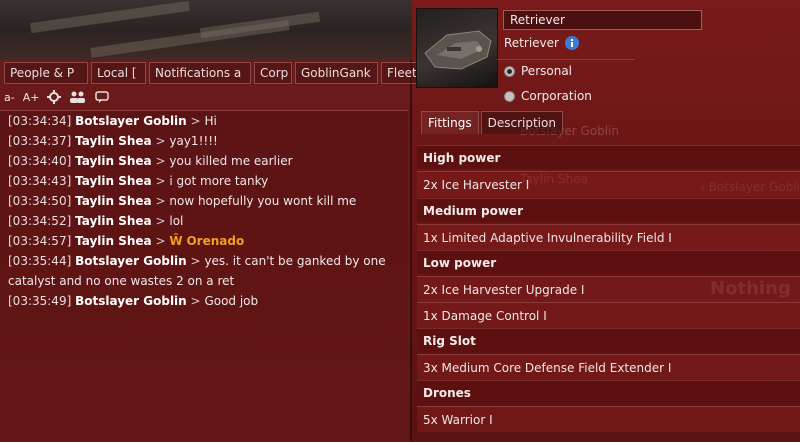  Describe the element at coordinates (219, 181) in the screenshot. I see `message-text: i got more tanky` at that location.